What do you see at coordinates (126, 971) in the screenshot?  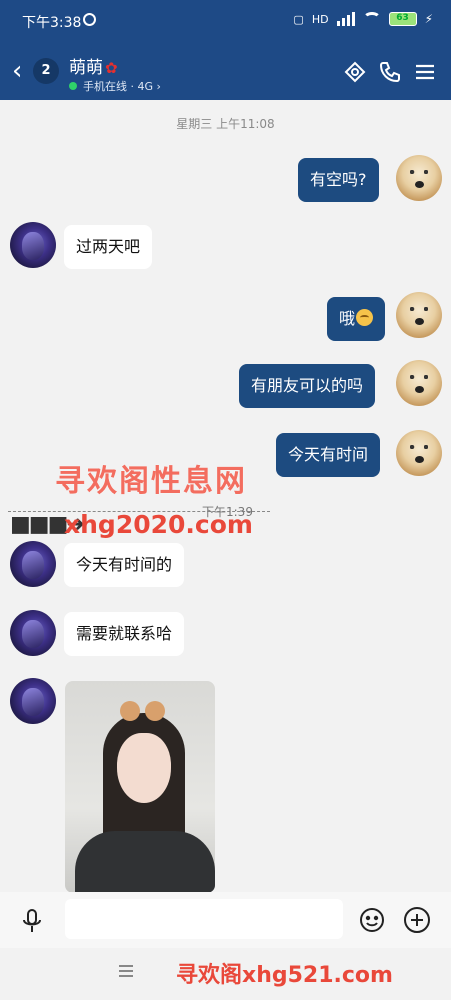 I see `nav-menu-icon` at bounding box center [126, 971].